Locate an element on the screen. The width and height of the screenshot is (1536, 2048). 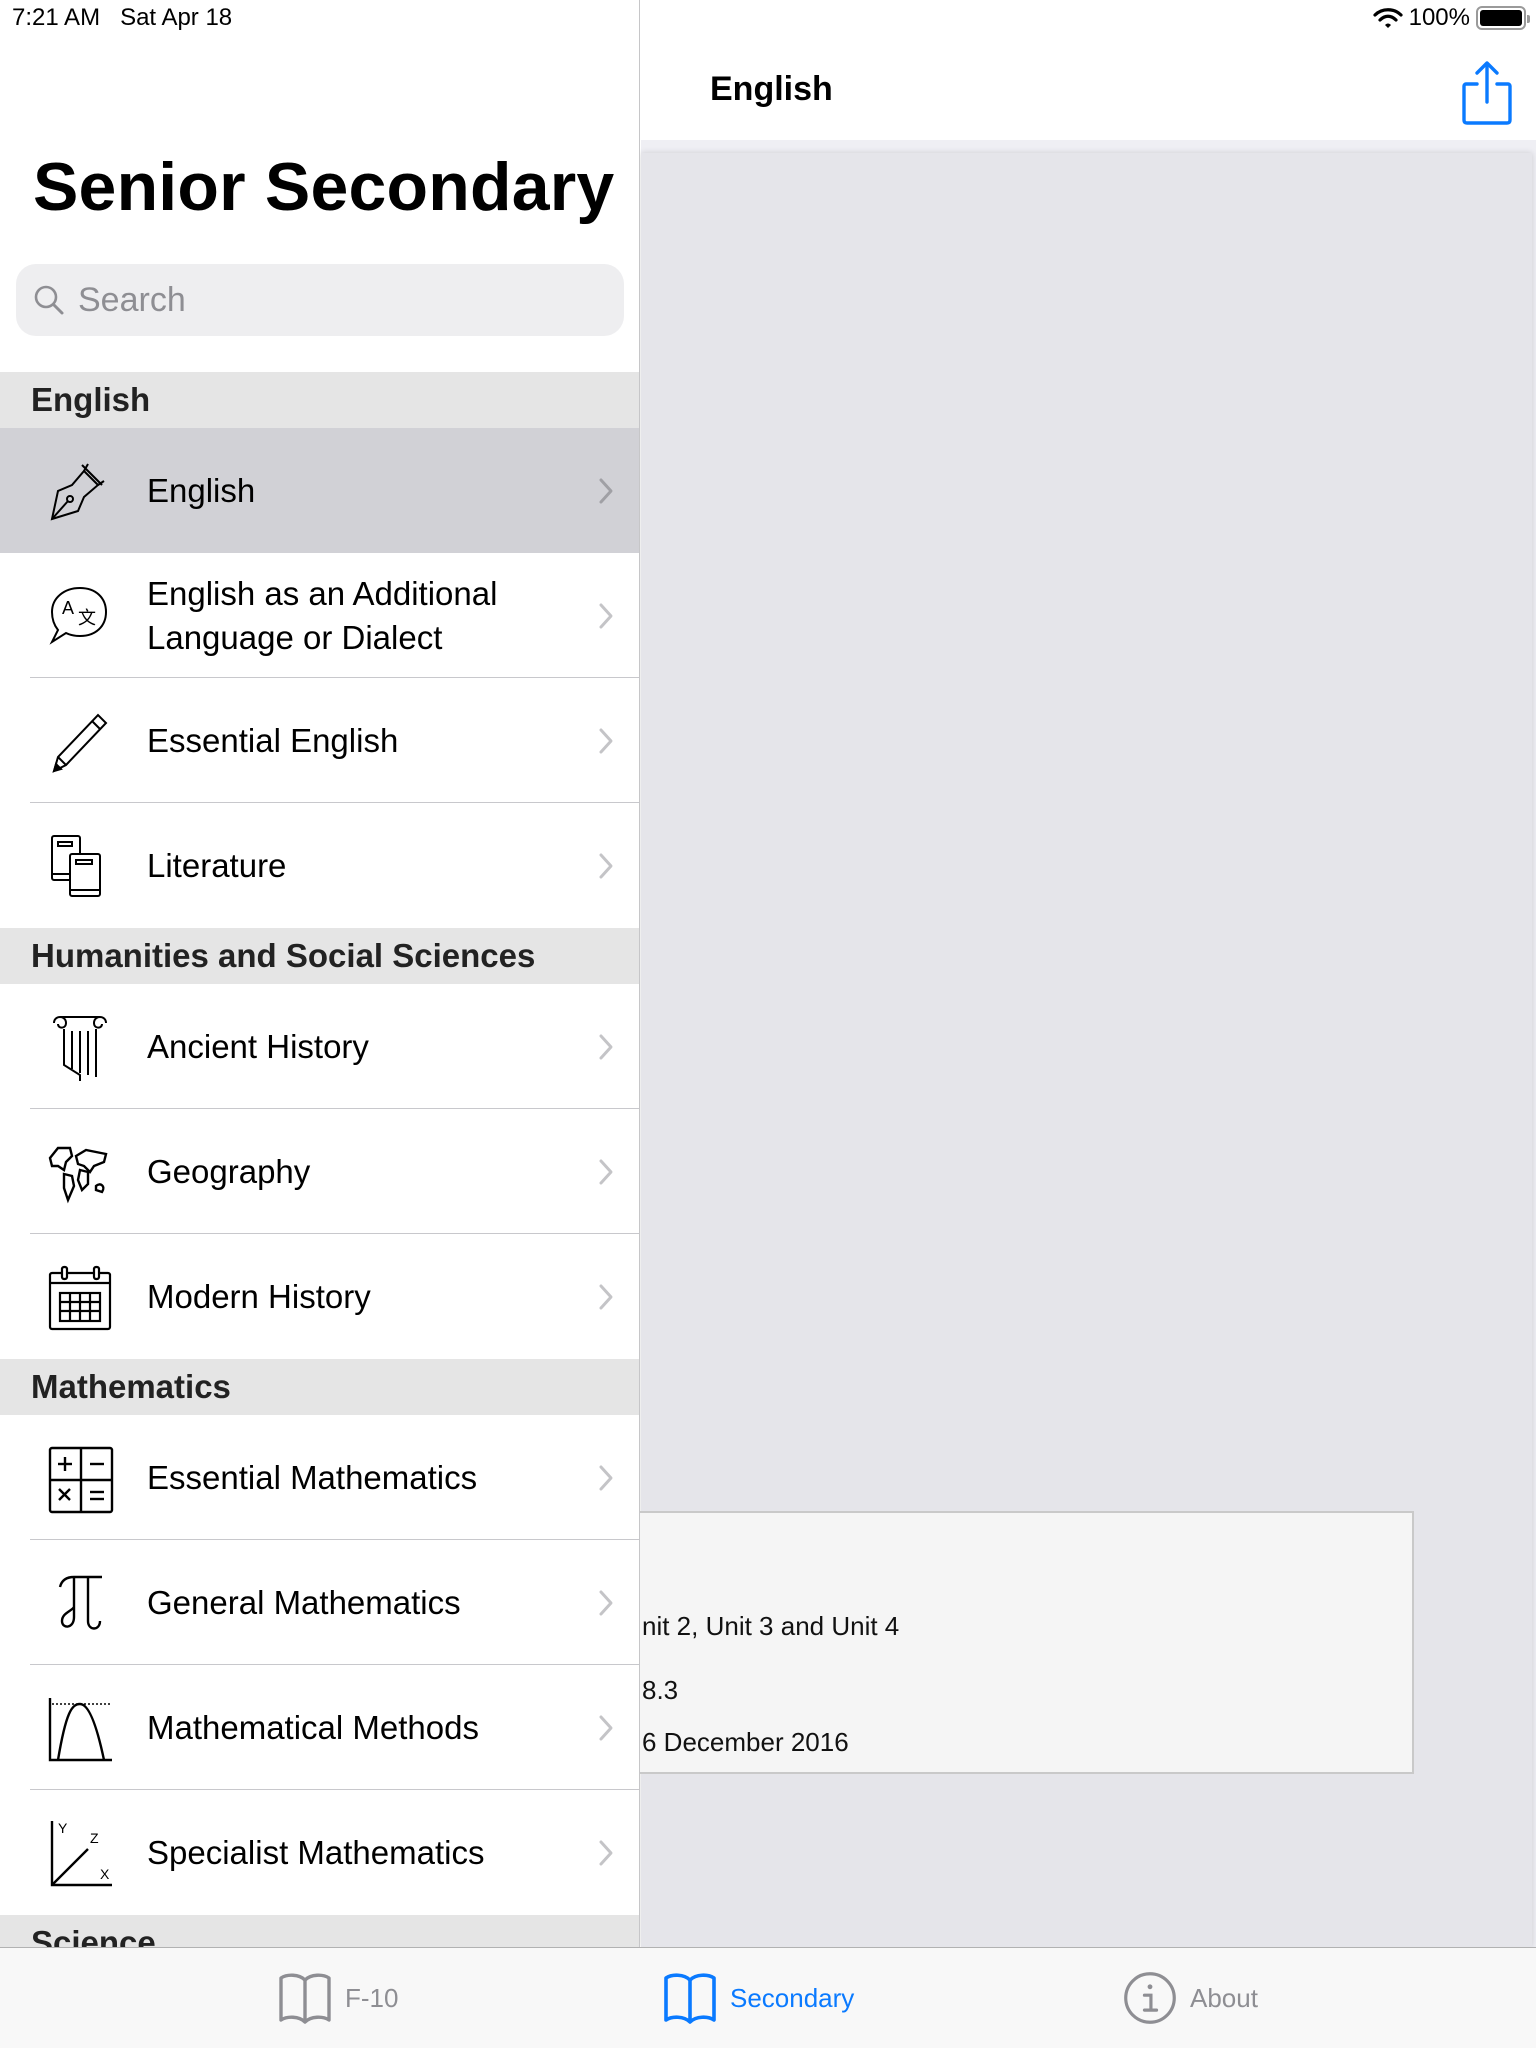
list-item-essential-english: Essential English is located at coordinates (319, 740).